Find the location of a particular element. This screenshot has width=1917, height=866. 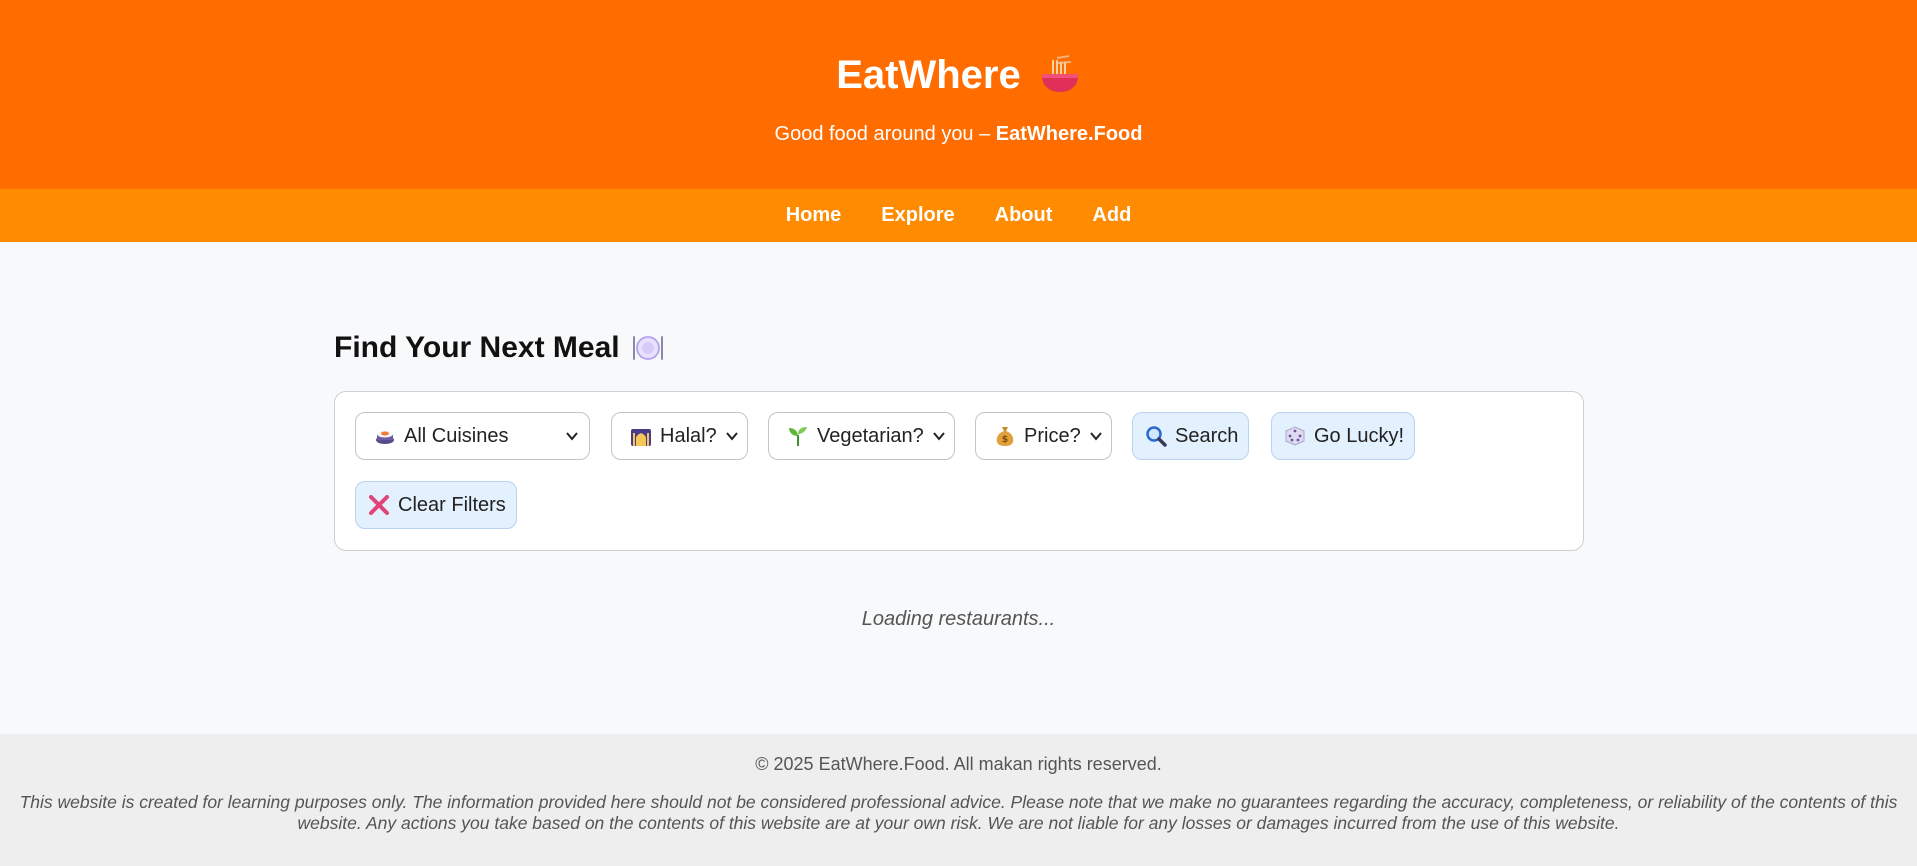

cuisine-select: All Cuisines is located at coordinates (472, 436).